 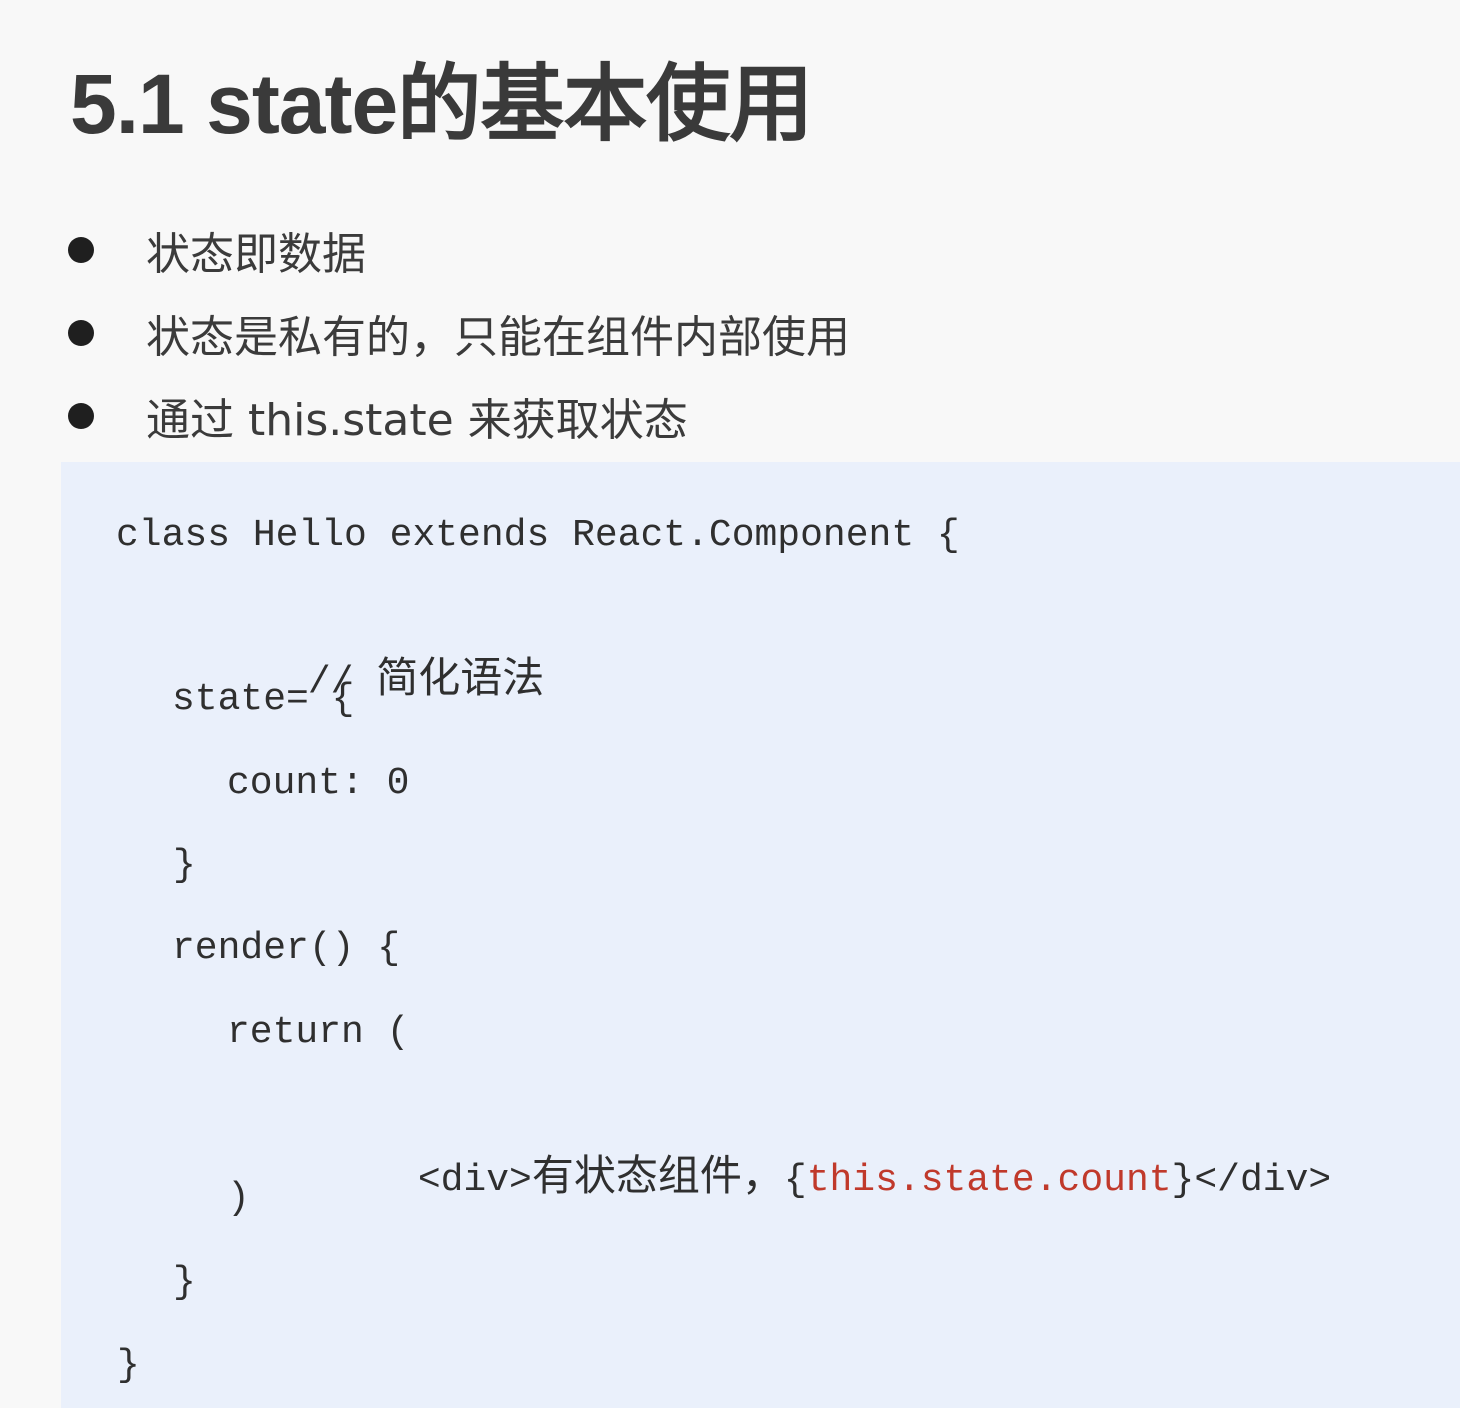 What do you see at coordinates (417, 420) in the screenshot?
I see `bullet-text: 通过 this.state 来获取状态` at bounding box center [417, 420].